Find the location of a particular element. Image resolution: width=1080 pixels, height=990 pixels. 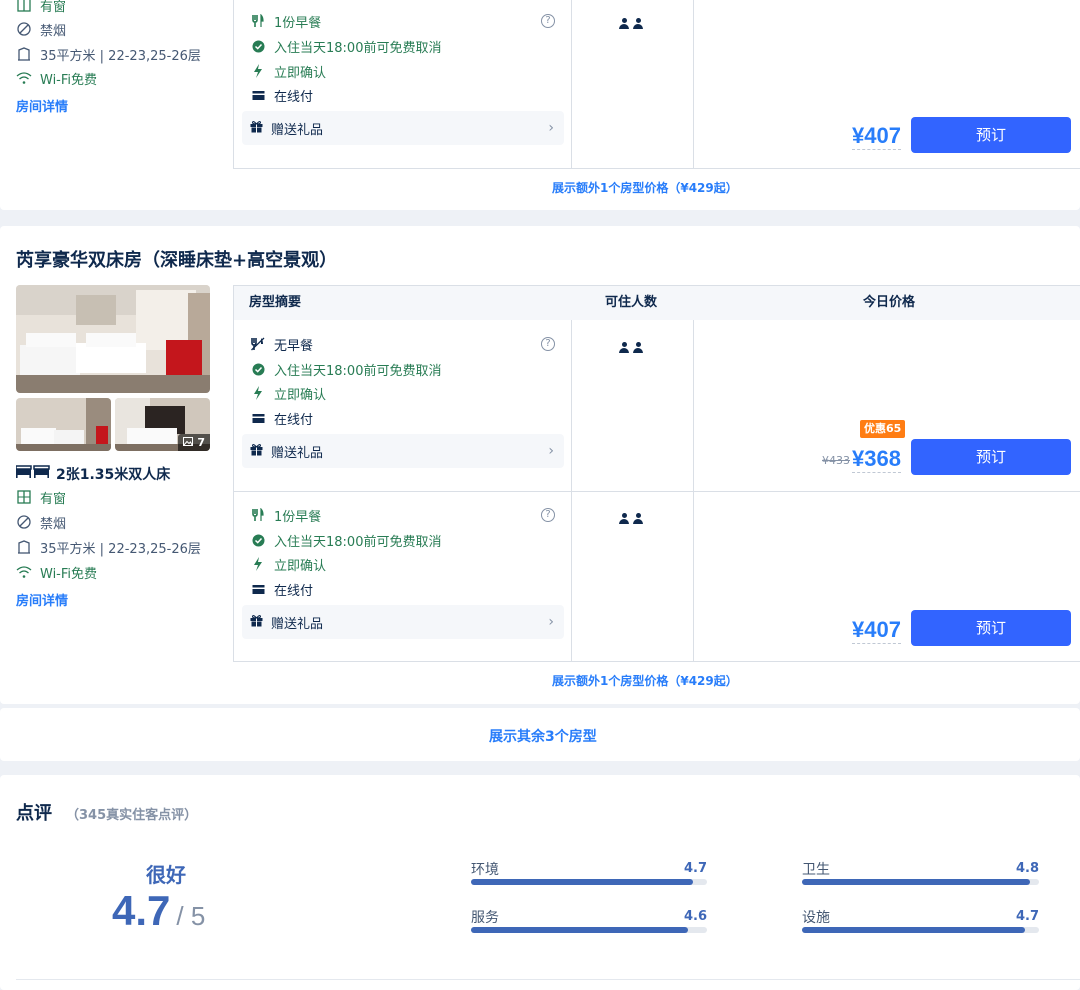

confirm-text: 立即确认 is located at coordinates (300, 566).